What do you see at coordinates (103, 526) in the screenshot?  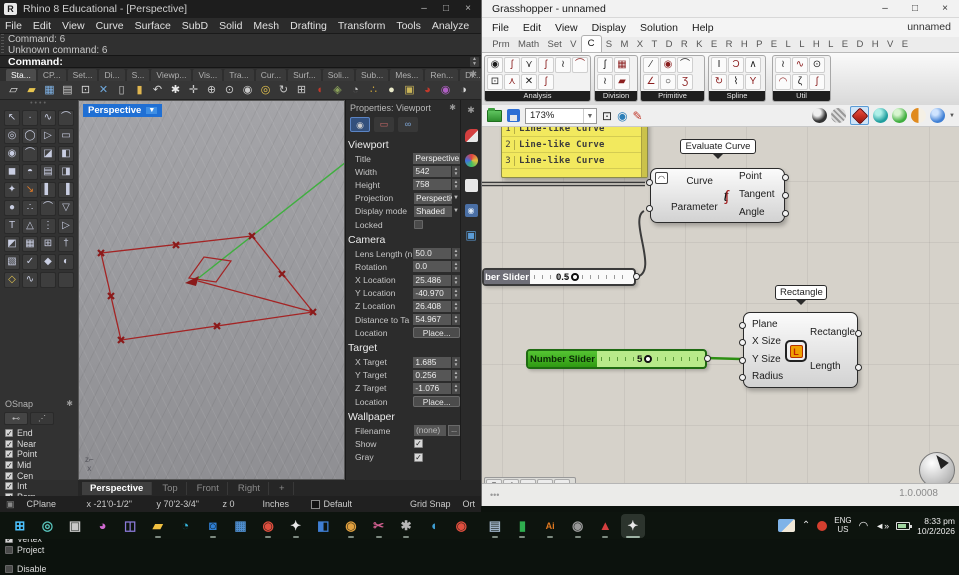 I see `copilot-icon: ◕` at bounding box center [103, 526].